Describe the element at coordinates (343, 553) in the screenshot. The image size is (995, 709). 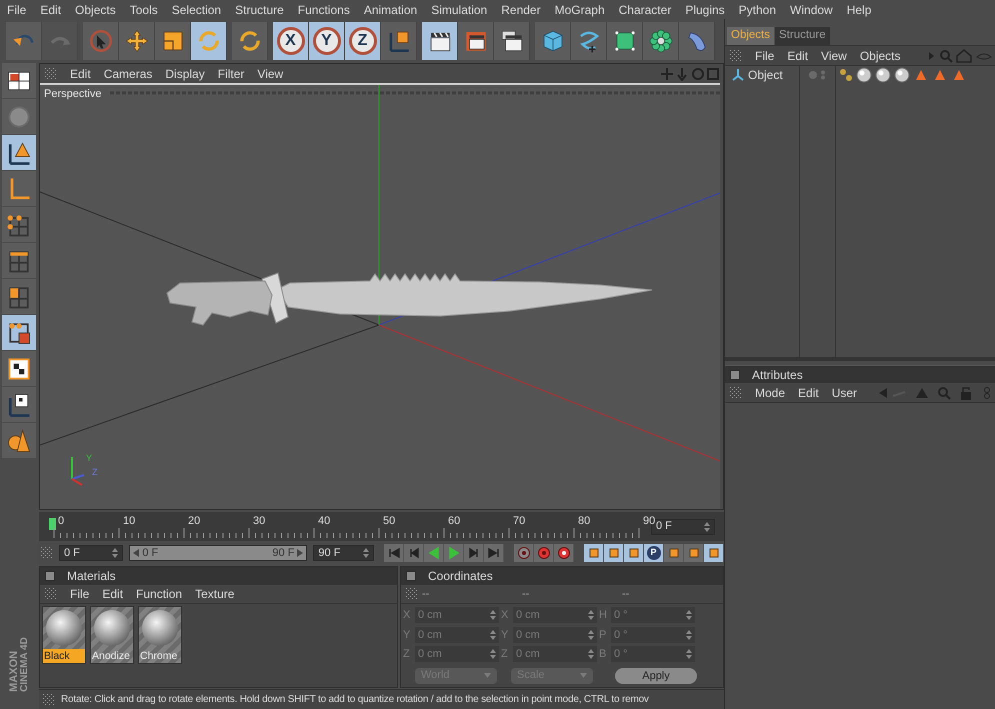
I see `frame-field: 90 F` at that location.